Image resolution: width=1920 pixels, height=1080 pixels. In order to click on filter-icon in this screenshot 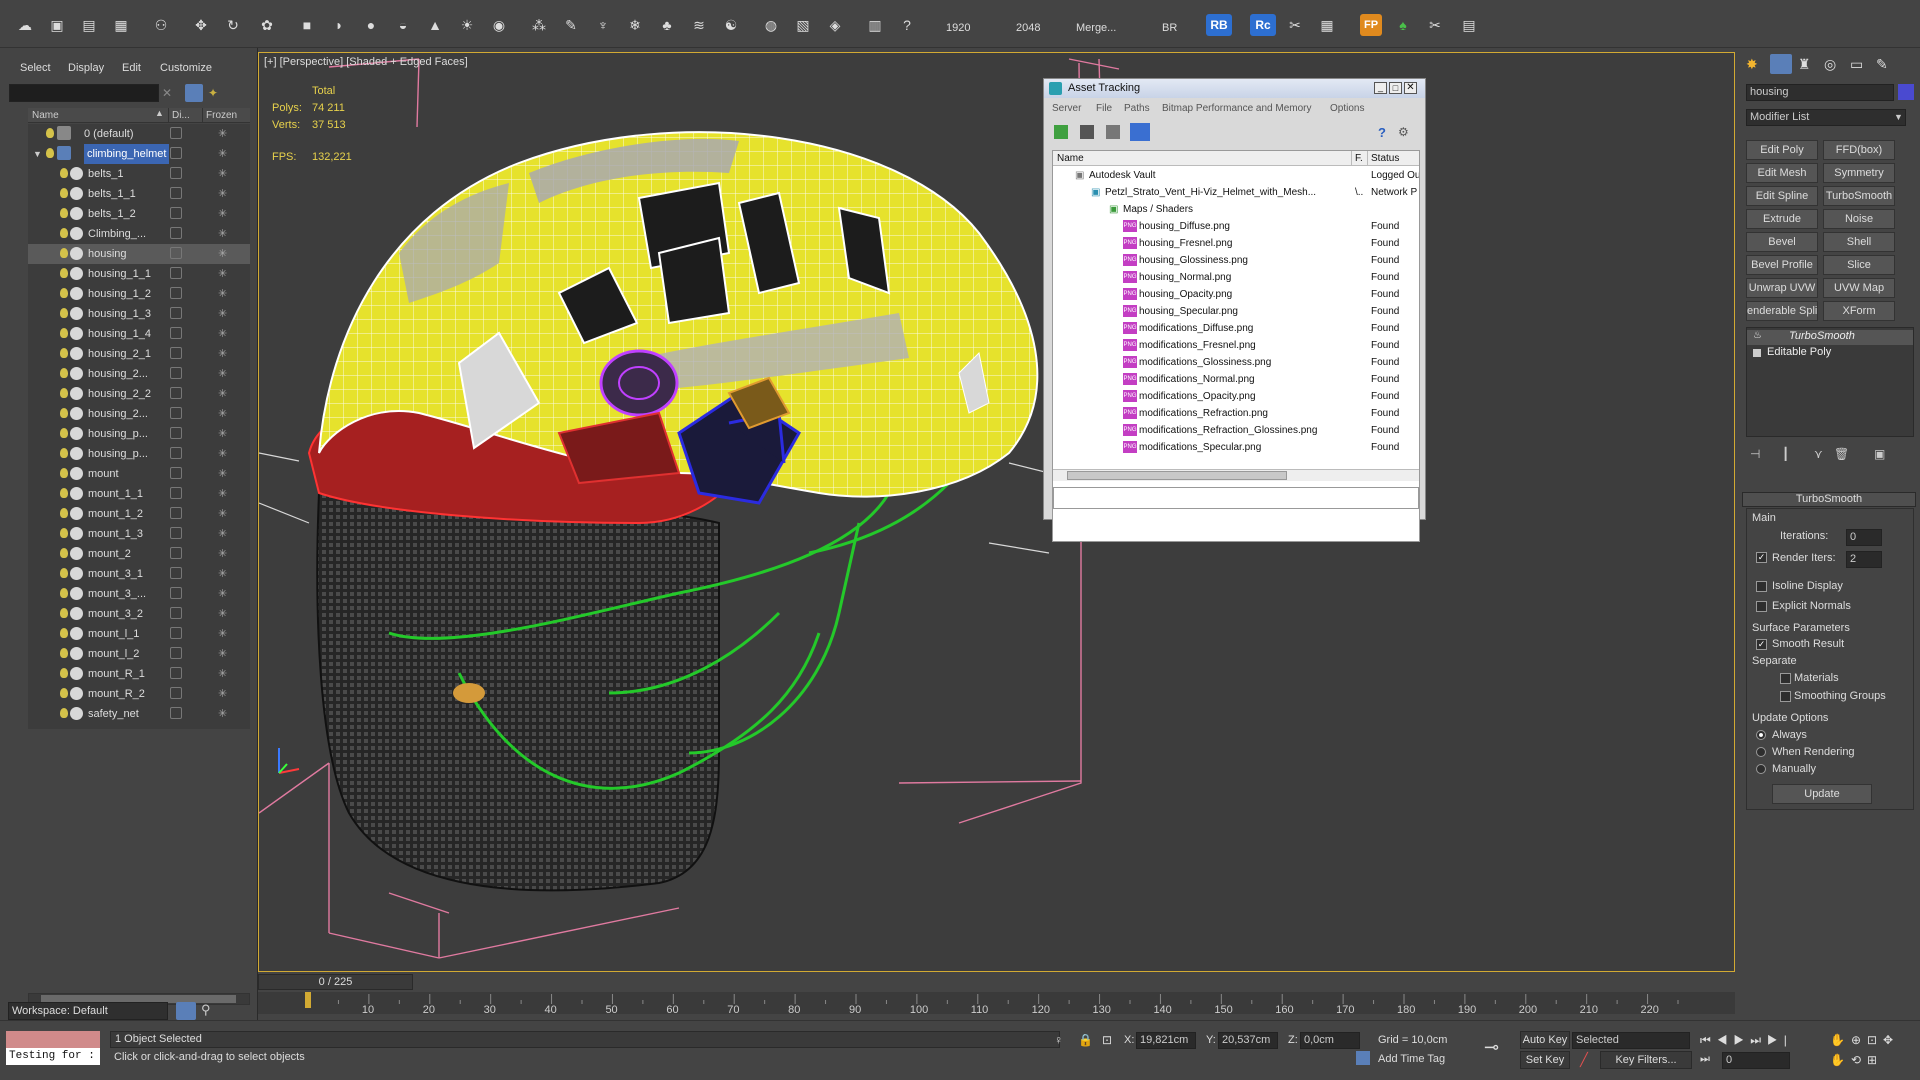, I will do `click(194, 93)`.